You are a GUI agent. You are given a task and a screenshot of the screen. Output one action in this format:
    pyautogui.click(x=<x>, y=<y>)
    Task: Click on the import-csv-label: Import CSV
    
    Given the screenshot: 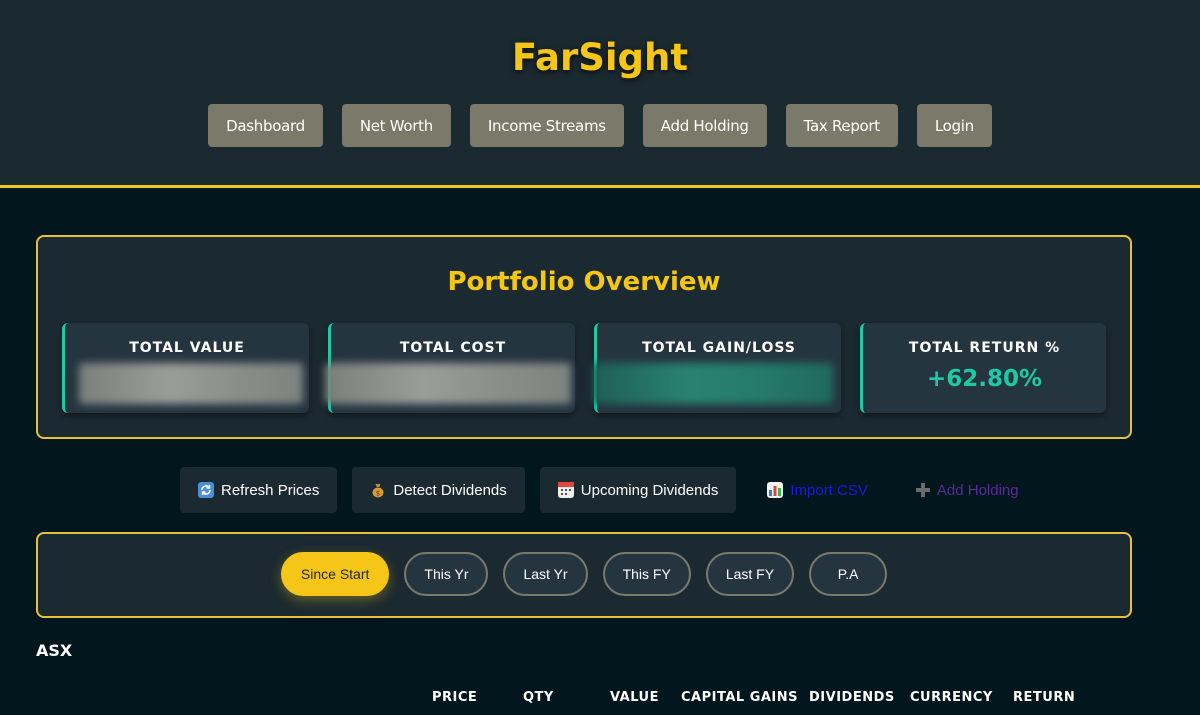 What is the action you would take?
    pyautogui.click(x=829, y=490)
    